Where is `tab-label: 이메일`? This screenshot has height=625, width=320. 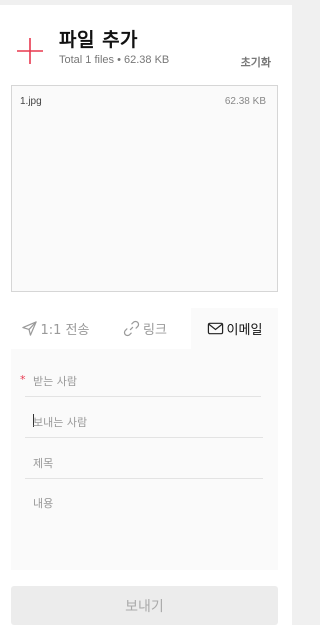 tab-label: 이메일 is located at coordinates (244, 330).